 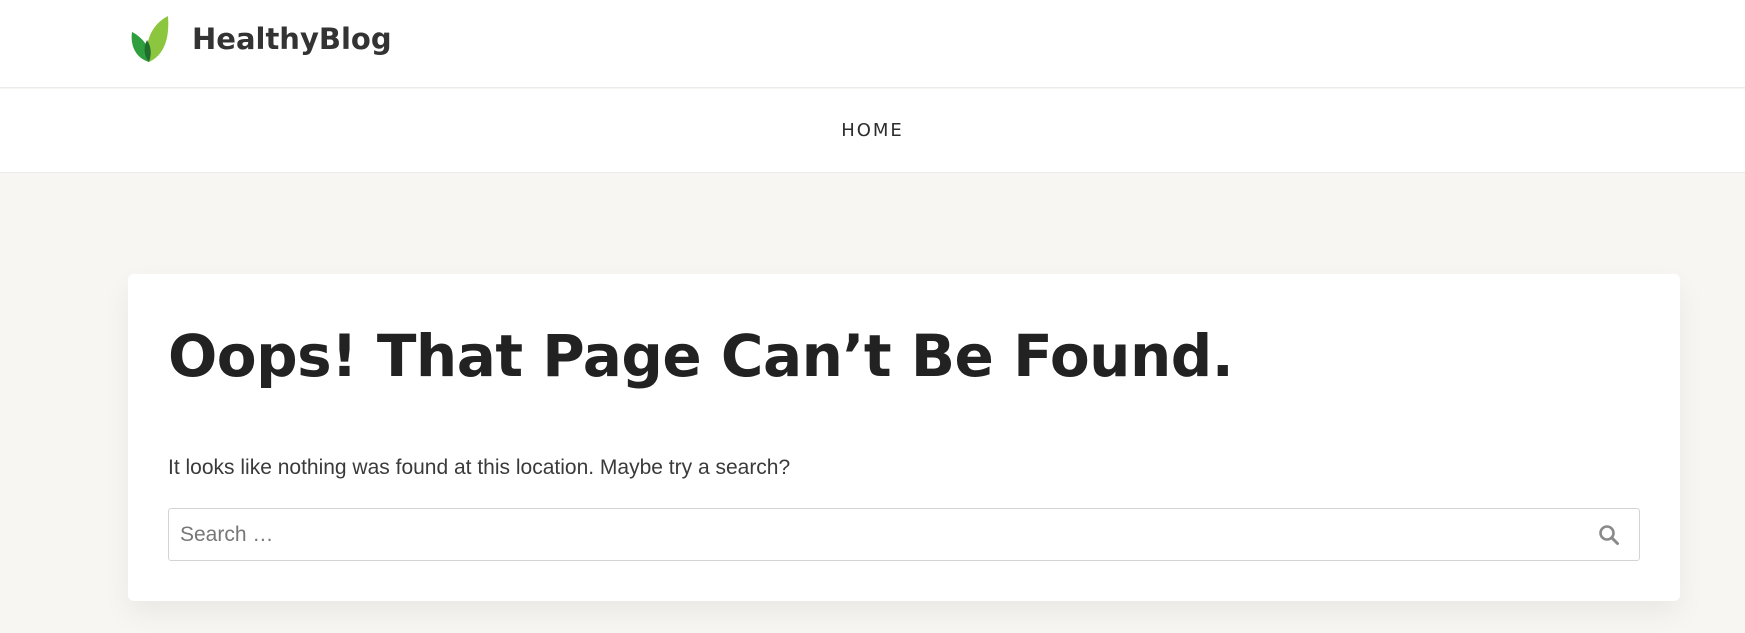 I want to click on search-icon, so click(x=1609, y=535).